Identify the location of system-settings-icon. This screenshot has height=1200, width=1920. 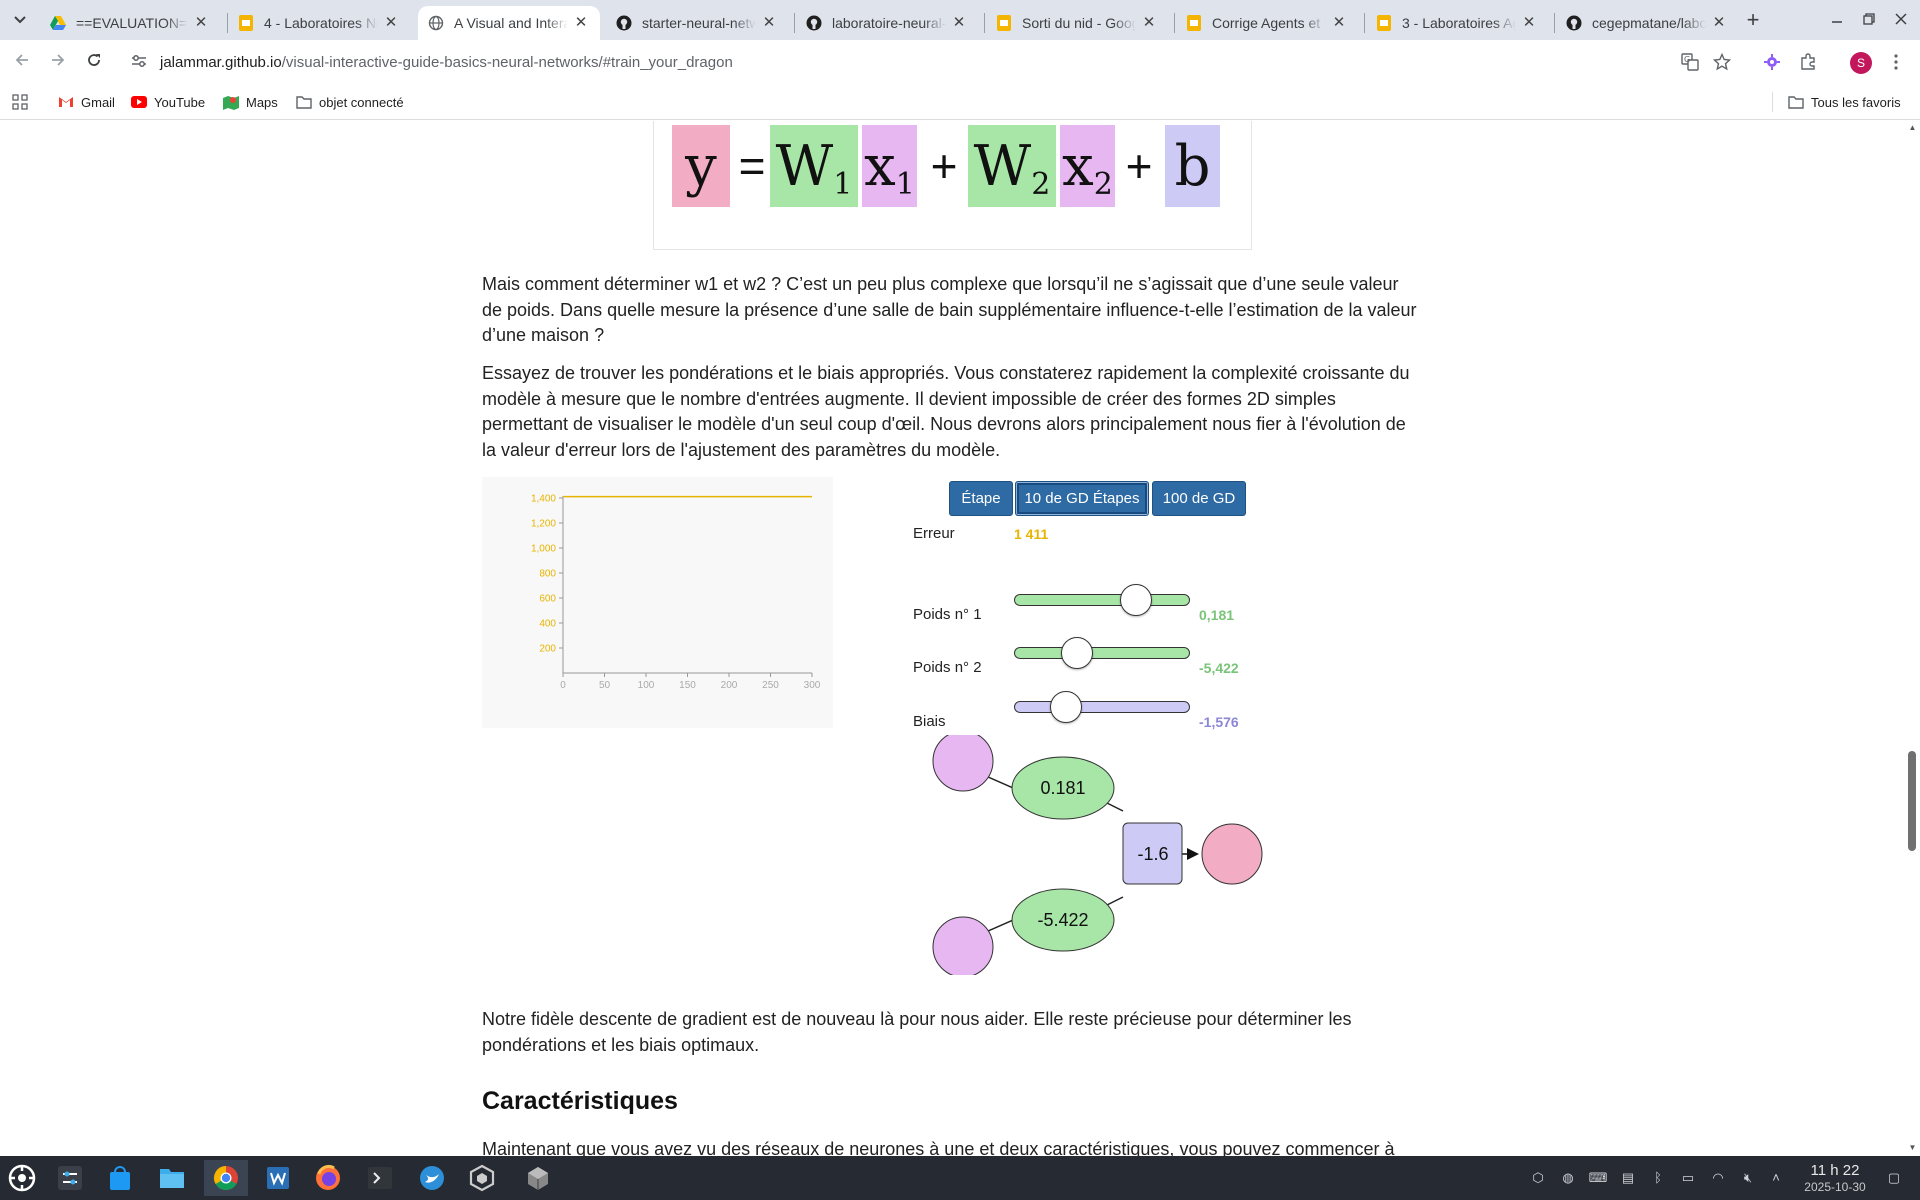
(70, 1178).